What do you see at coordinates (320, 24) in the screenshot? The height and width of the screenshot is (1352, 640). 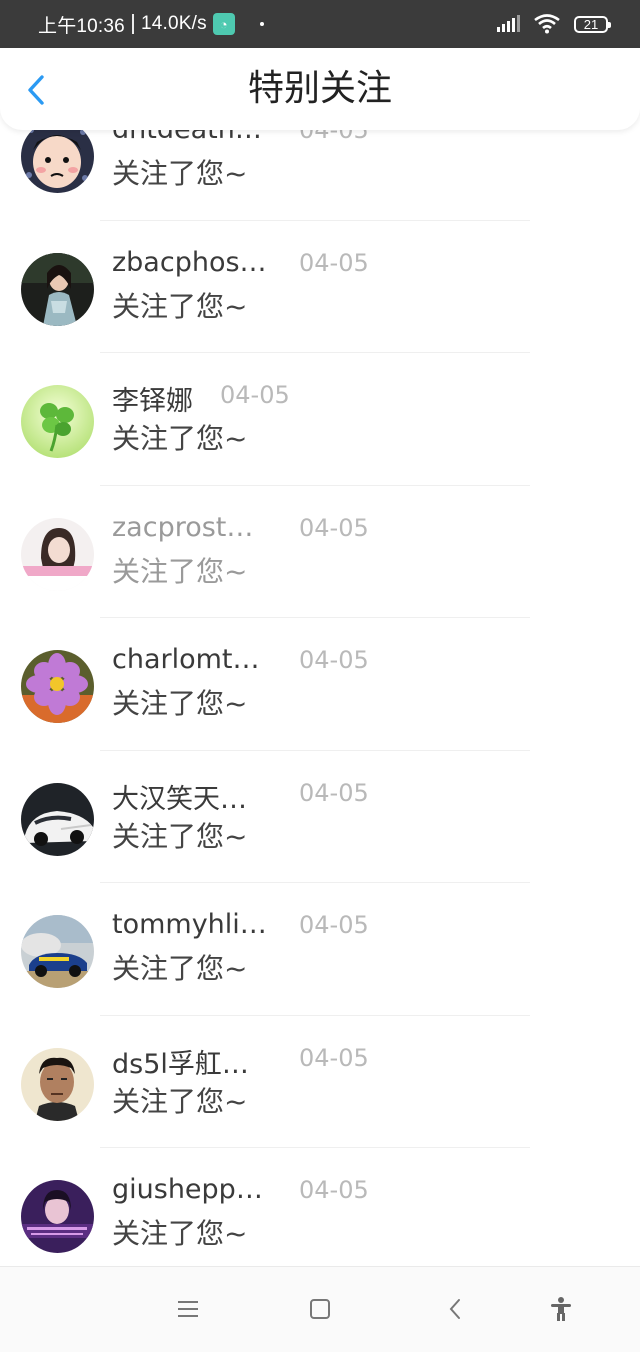 I see `status-bar: 上午10:36 14.0K/s ◔ 21` at bounding box center [320, 24].